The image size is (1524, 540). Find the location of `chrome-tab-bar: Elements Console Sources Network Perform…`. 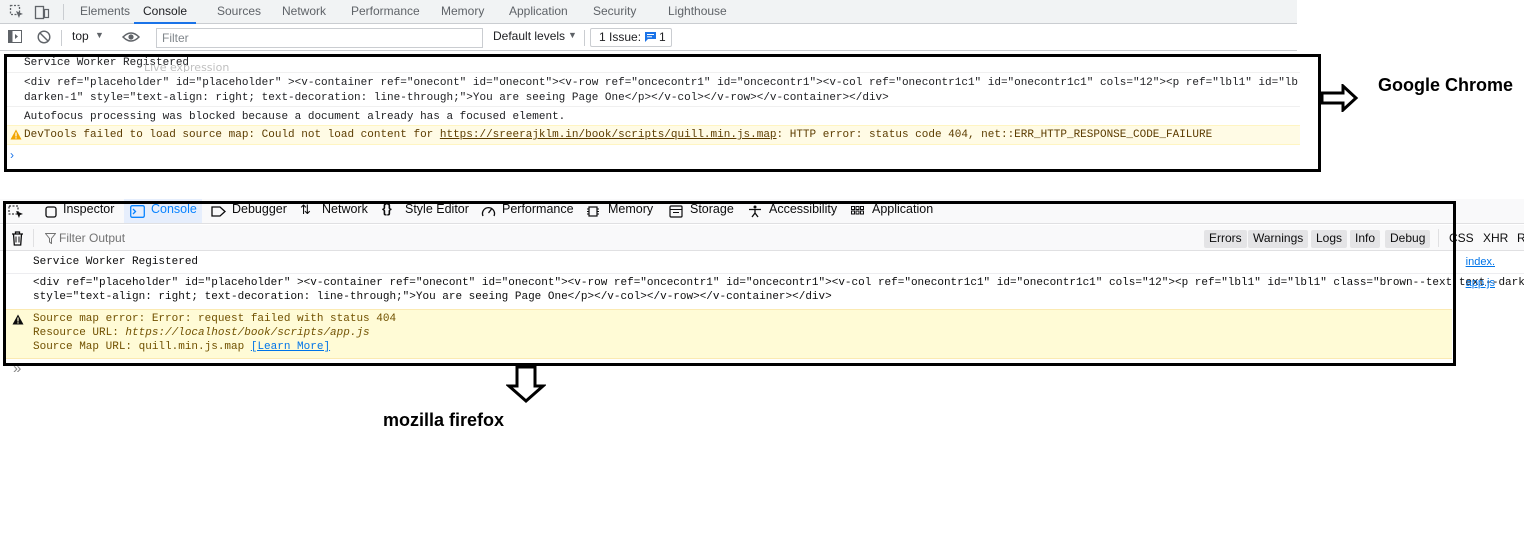

chrome-tab-bar: Elements Console Sources Network Perform… is located at coordinates (648, 12).